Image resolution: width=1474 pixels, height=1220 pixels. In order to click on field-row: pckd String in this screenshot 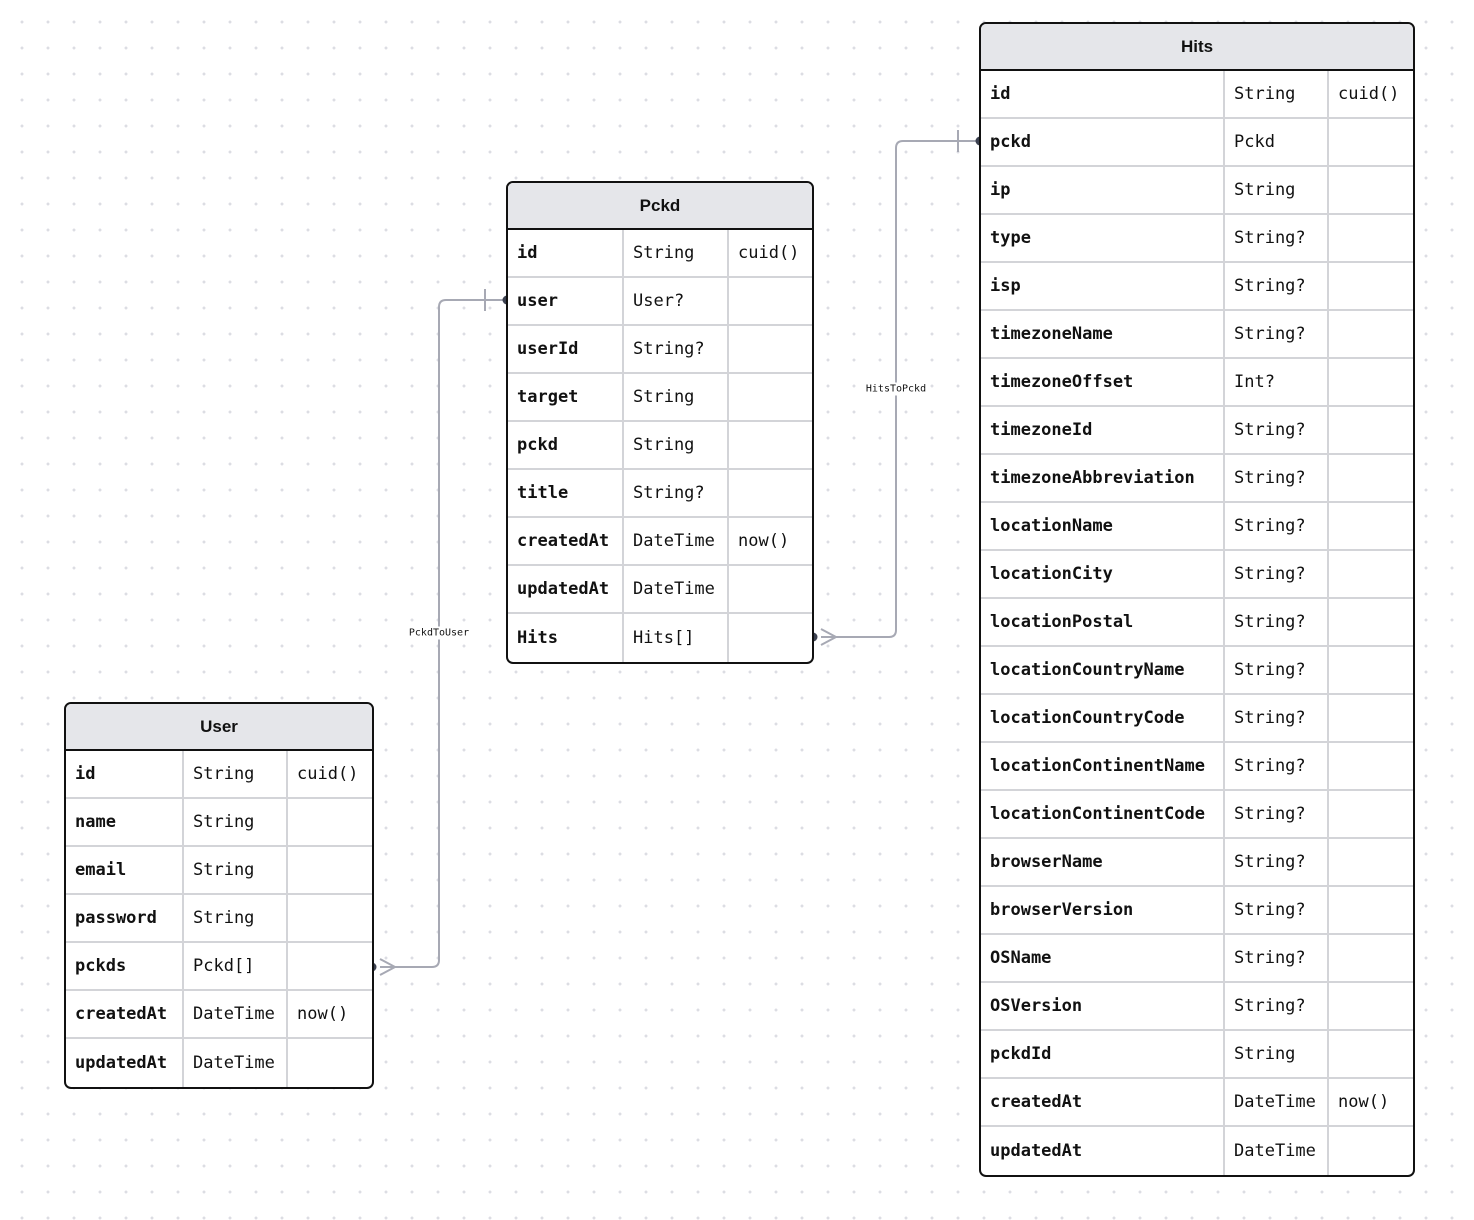, I will do `click(660, 446)`.